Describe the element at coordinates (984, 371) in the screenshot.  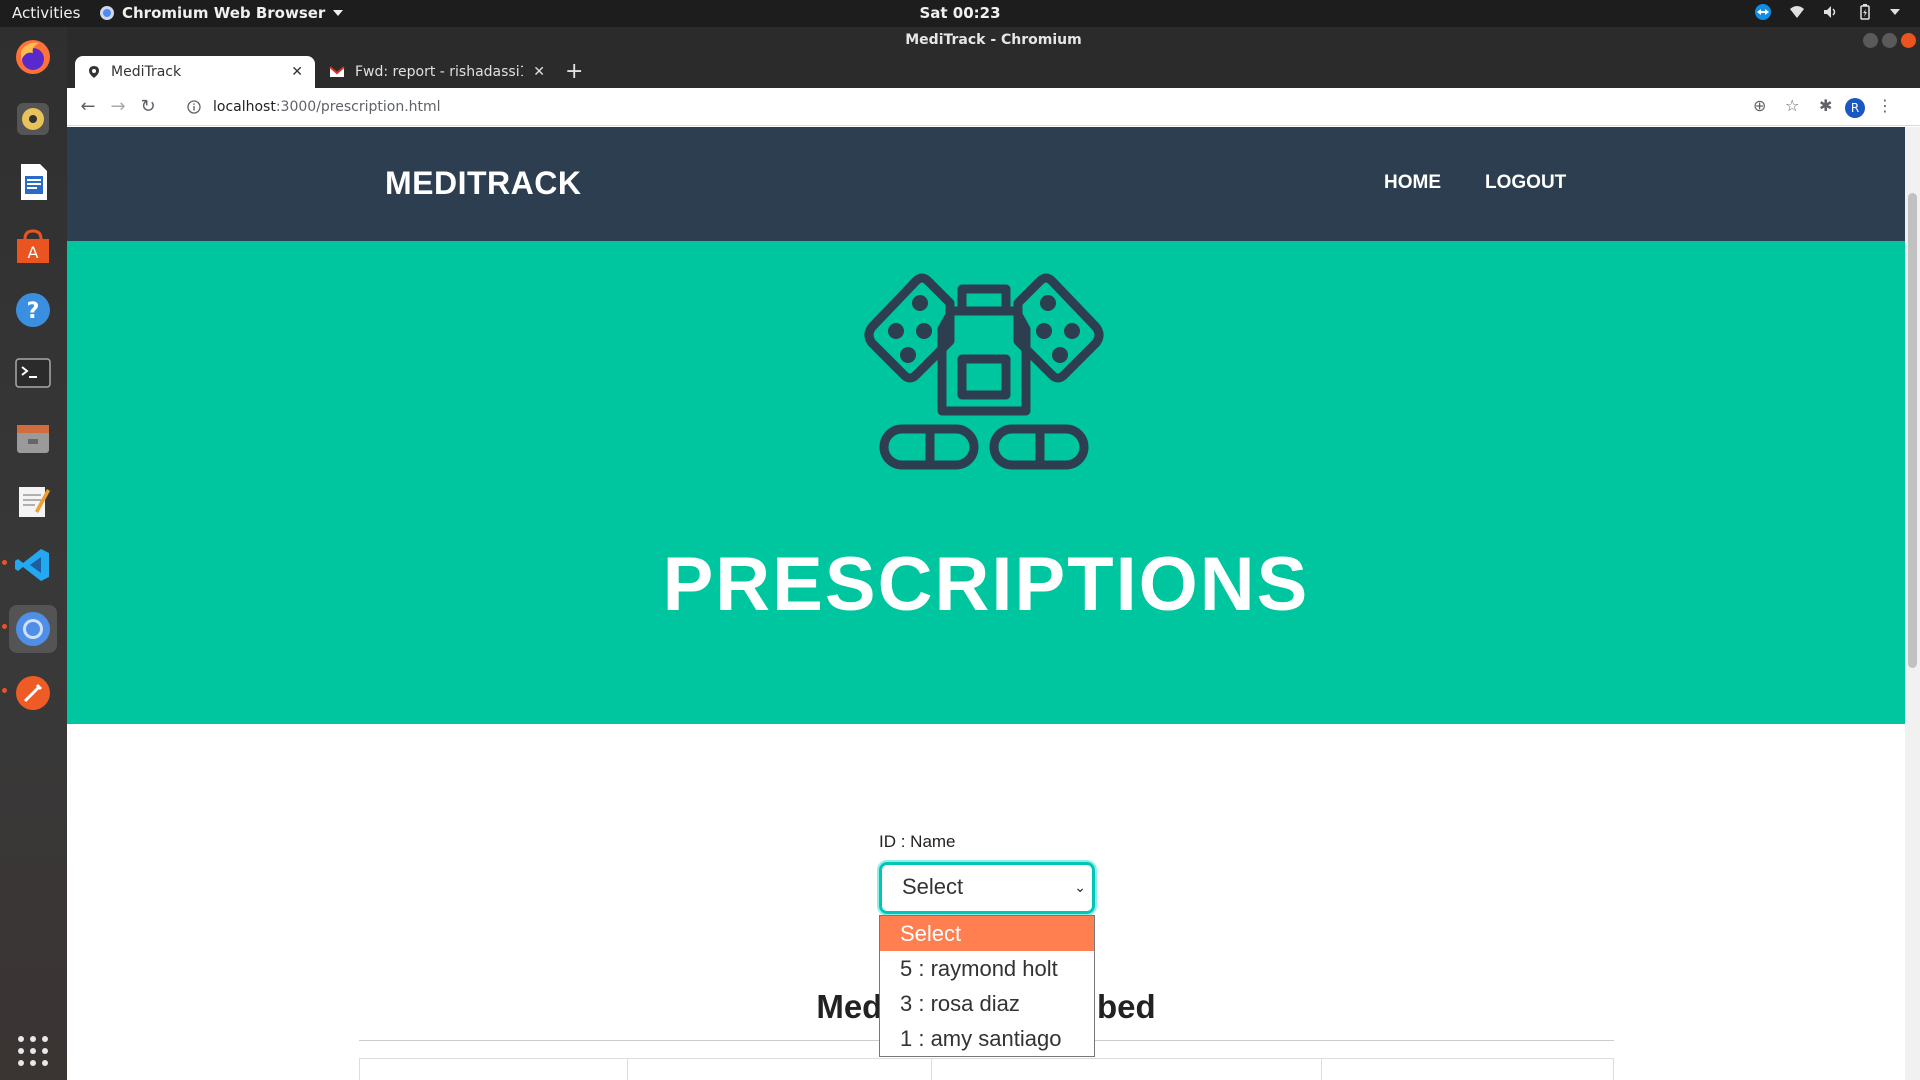
I see `medicine-icon` at that location.